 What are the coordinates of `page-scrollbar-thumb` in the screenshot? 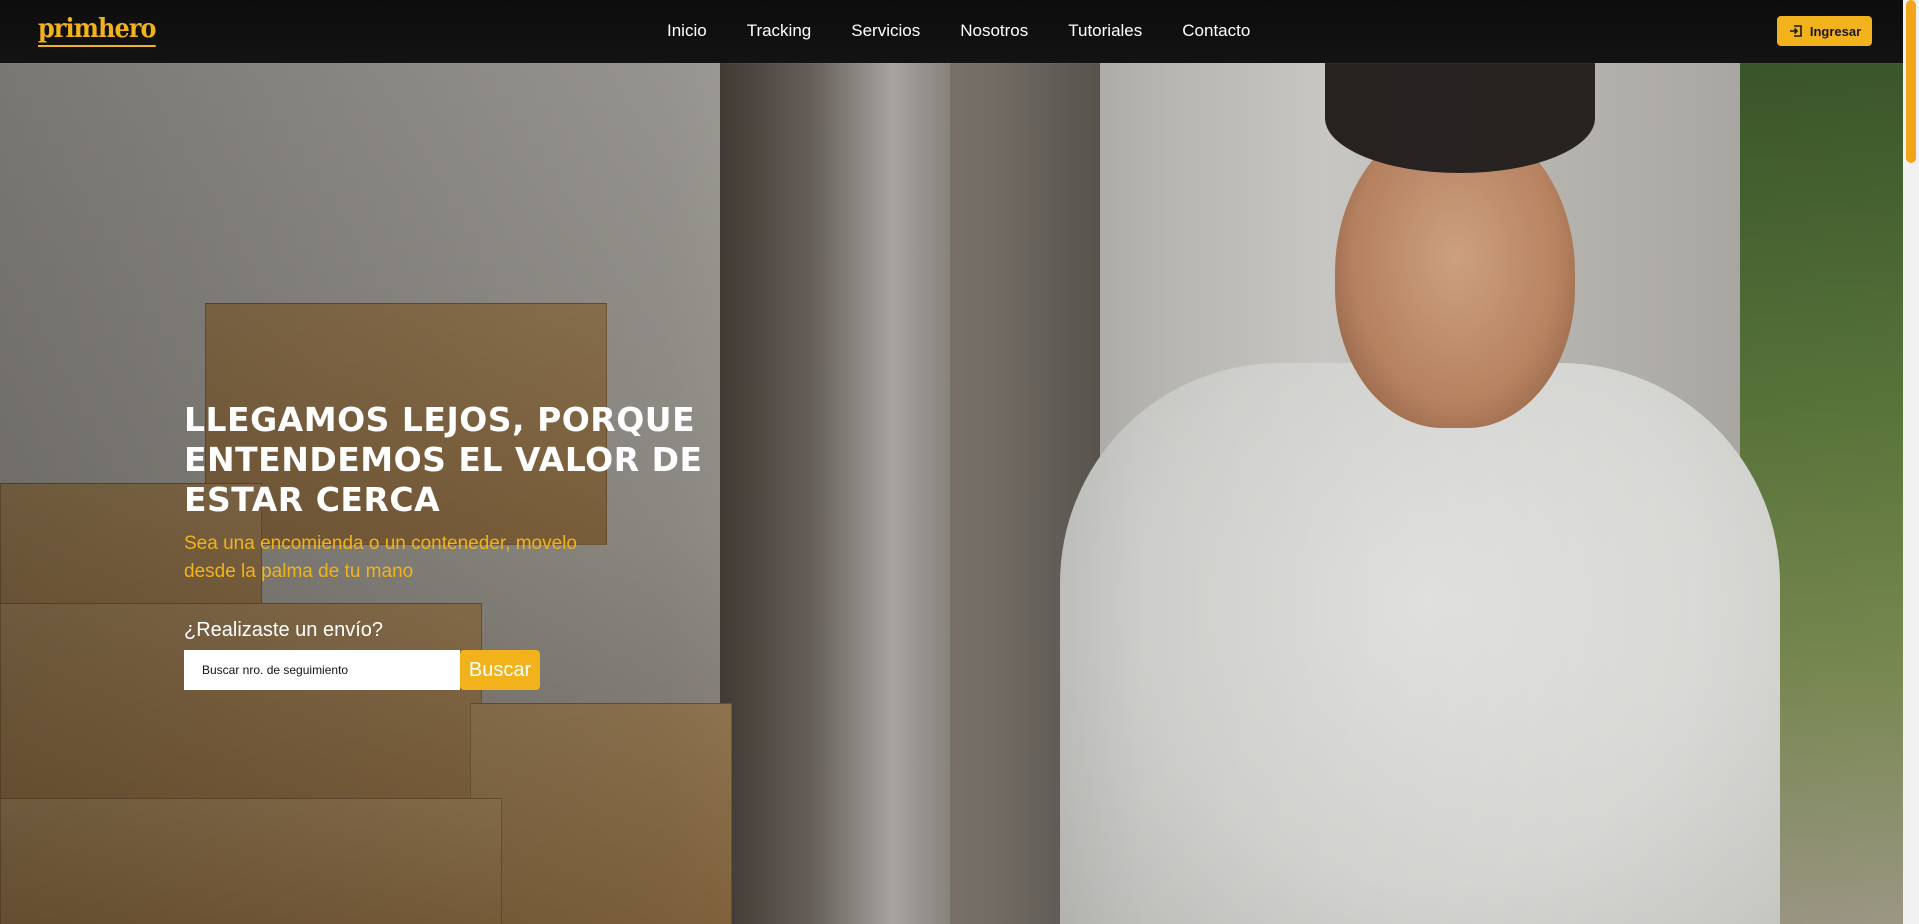 It's located at (1911, 81).